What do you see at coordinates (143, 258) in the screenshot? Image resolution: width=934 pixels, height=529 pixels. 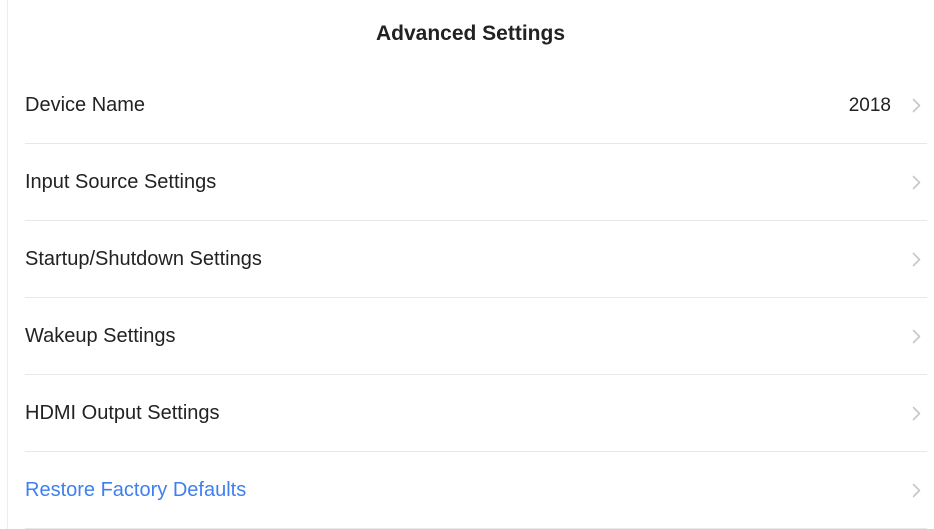 I see `settings-item-label: Startup/Shutdown Settings` at bounding box center [143, 258].